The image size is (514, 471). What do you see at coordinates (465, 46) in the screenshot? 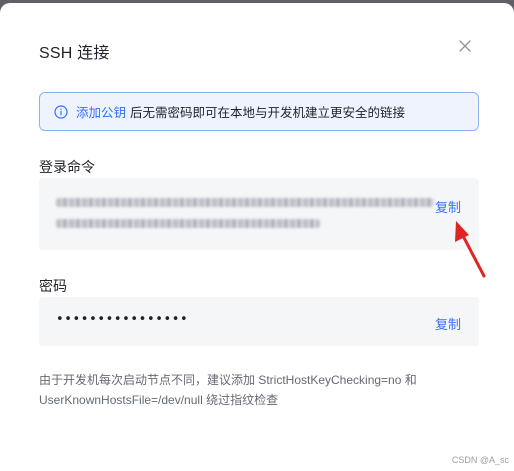
I see `close-icon` at bounding box center [465, 46].